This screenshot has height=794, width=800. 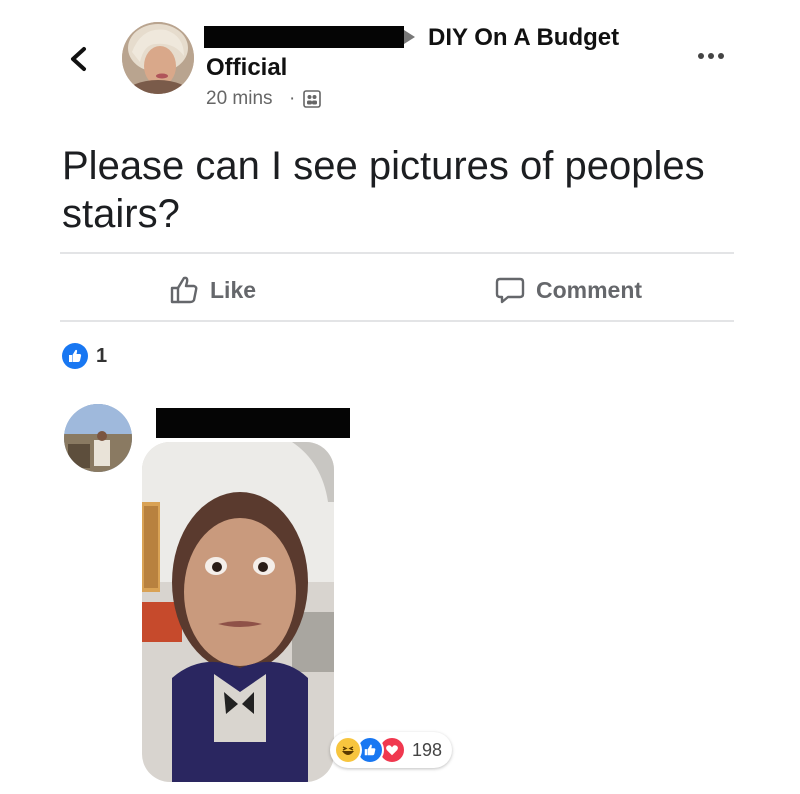 What do you see at coordinates (510, 290) in the screenshot?
I see `comment-bubble-icon` at bounding box center [510, 290].